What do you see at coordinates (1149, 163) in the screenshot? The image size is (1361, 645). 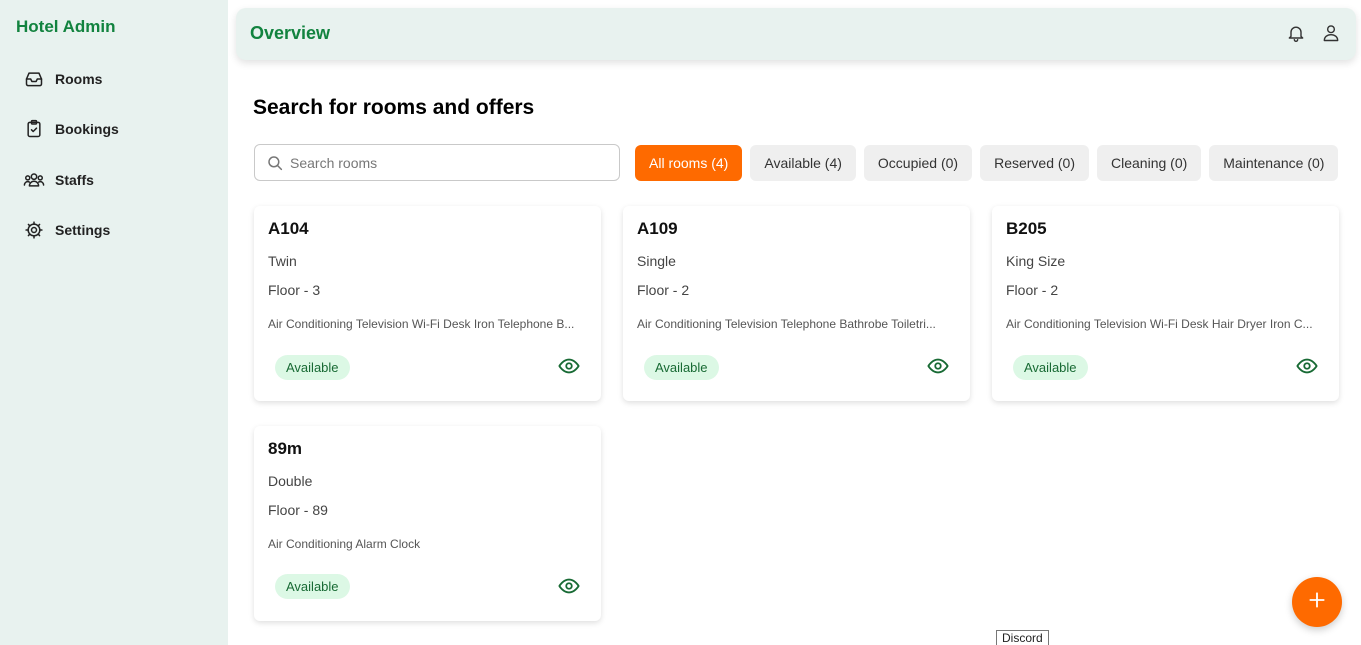 I see `tab-cleaning: Cleaning (0)` at bounding box center [1149, 163].